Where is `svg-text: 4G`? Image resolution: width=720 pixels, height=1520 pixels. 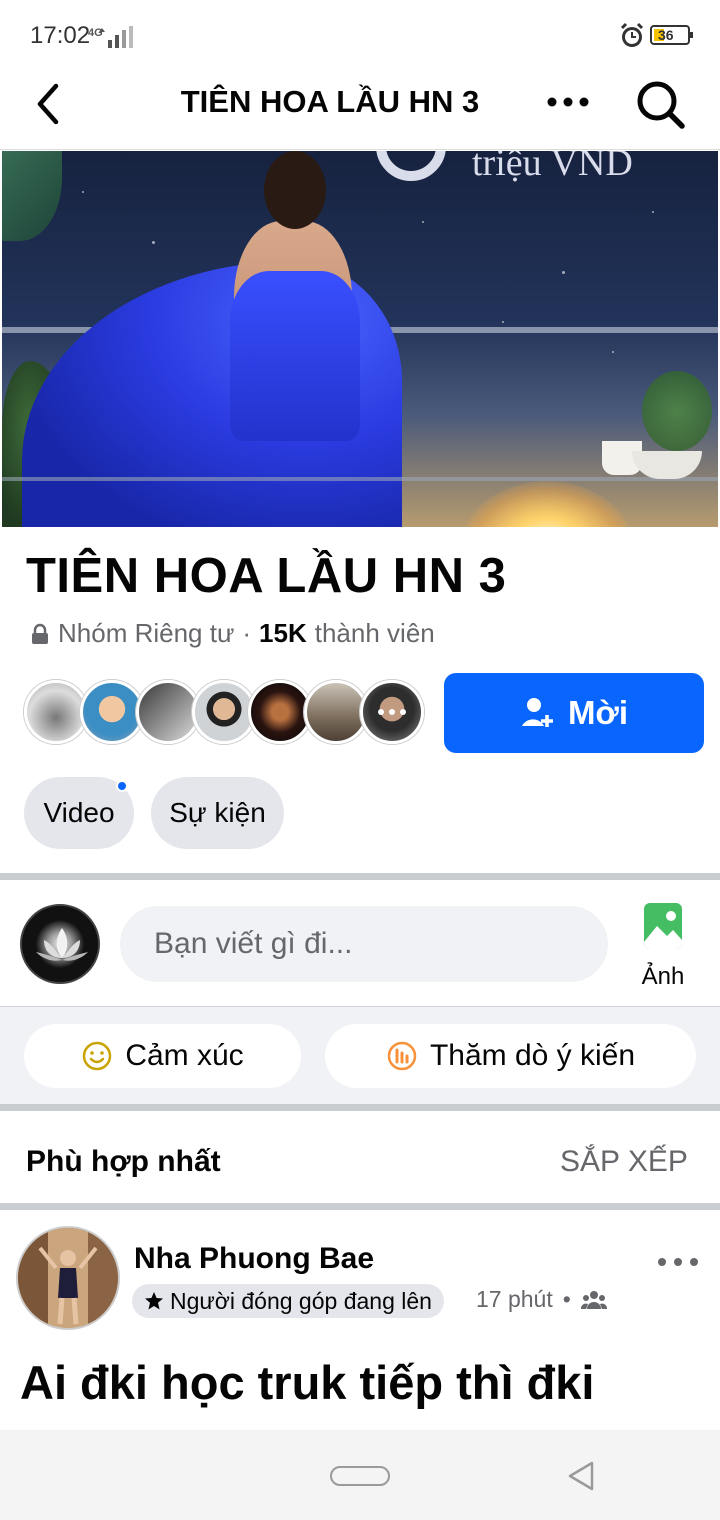 svg-text: 4G is located at coordinates (95, 33).